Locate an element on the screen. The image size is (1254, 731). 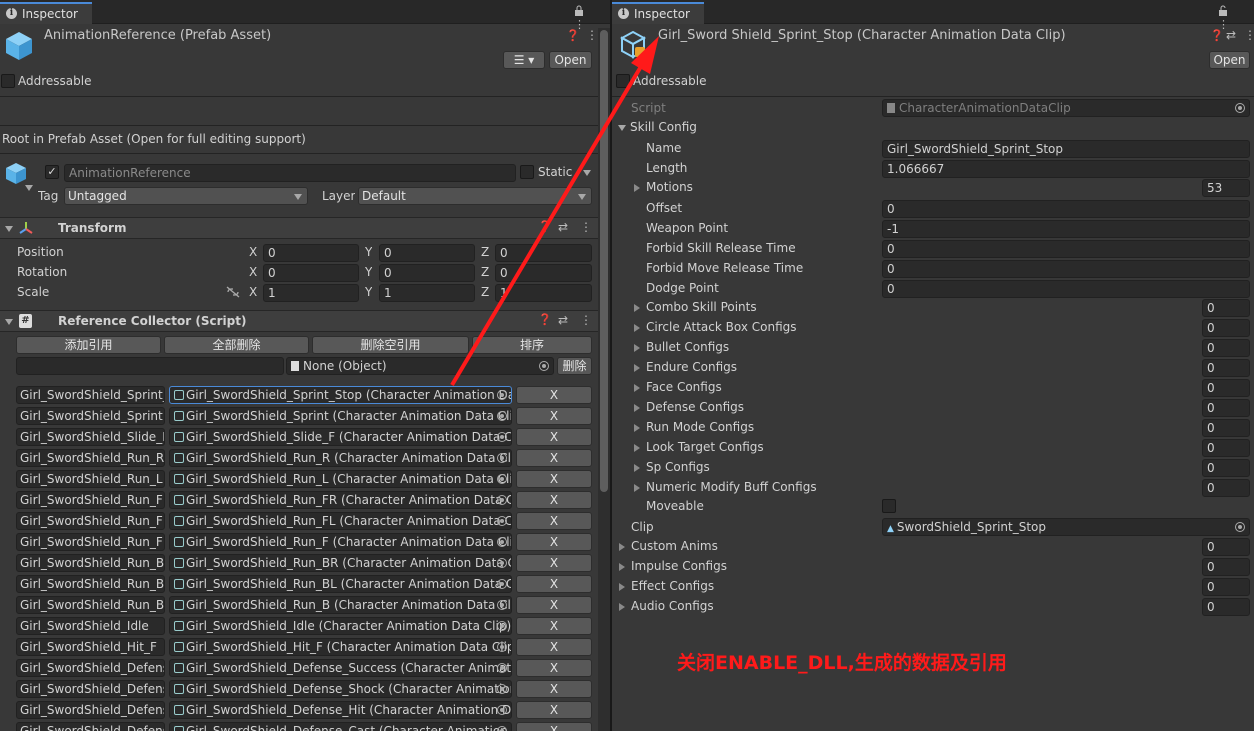
red-arrow-annotation is located at coordinates (554, 211).